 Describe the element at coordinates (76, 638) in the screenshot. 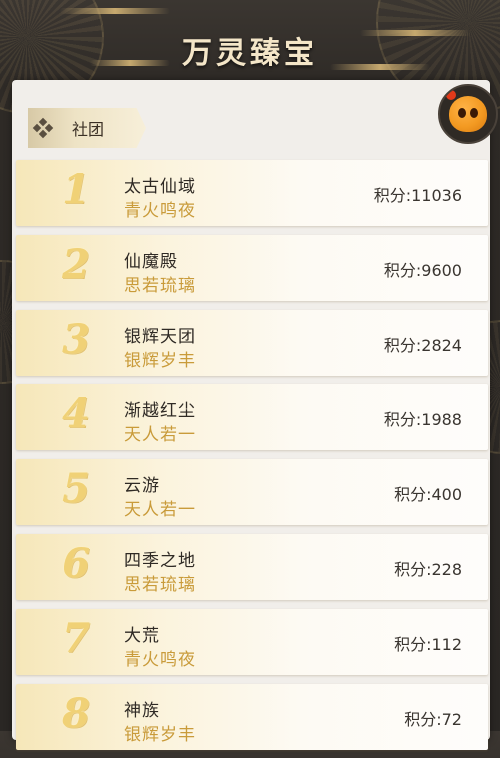

I see `rank-number: 7` at that location.